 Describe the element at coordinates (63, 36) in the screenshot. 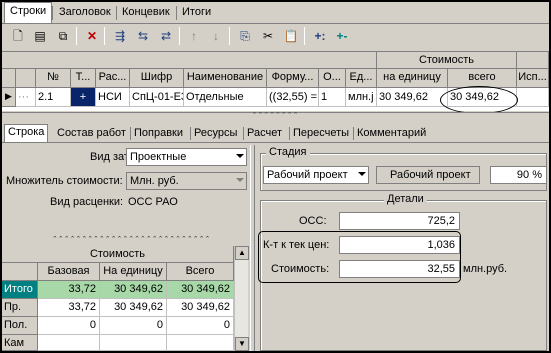

I see `copy-doc-icon: ⧉` at that location.